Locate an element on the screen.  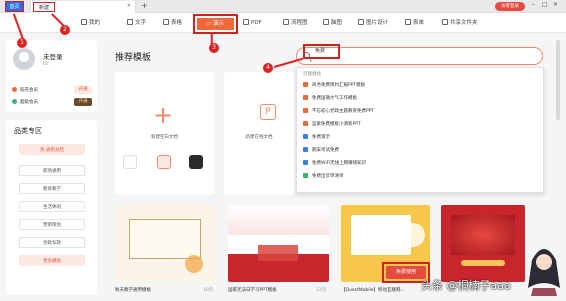
category-item: 教育教学 is located at coordinates (52, 188).